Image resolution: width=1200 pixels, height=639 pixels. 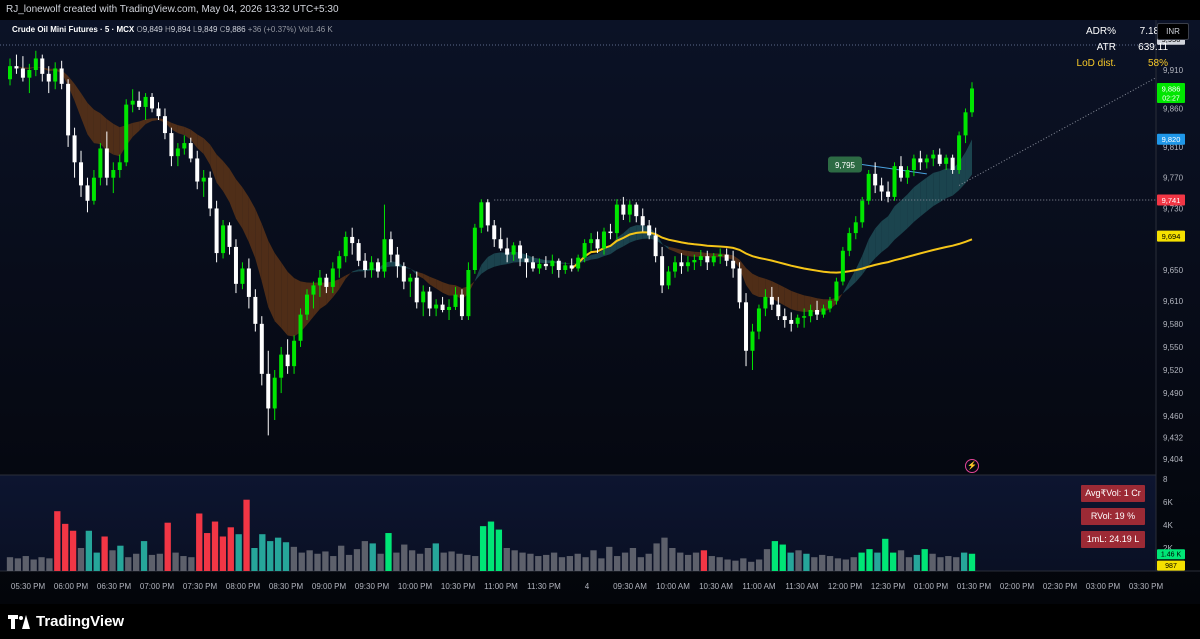 I want to click on stats-row-adr: ADR% 7.18%, so click(x=1118, y=34).